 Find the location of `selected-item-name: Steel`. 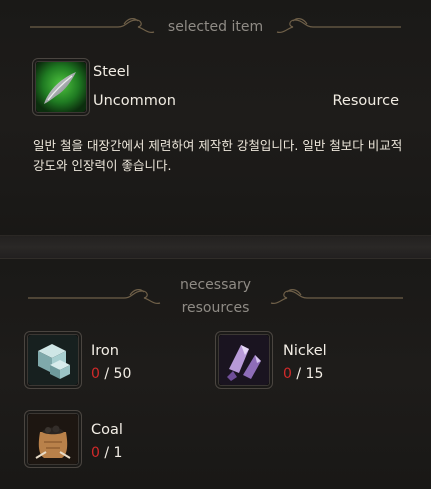

selected-item-name: Steel is located at coordinates (111, 72).